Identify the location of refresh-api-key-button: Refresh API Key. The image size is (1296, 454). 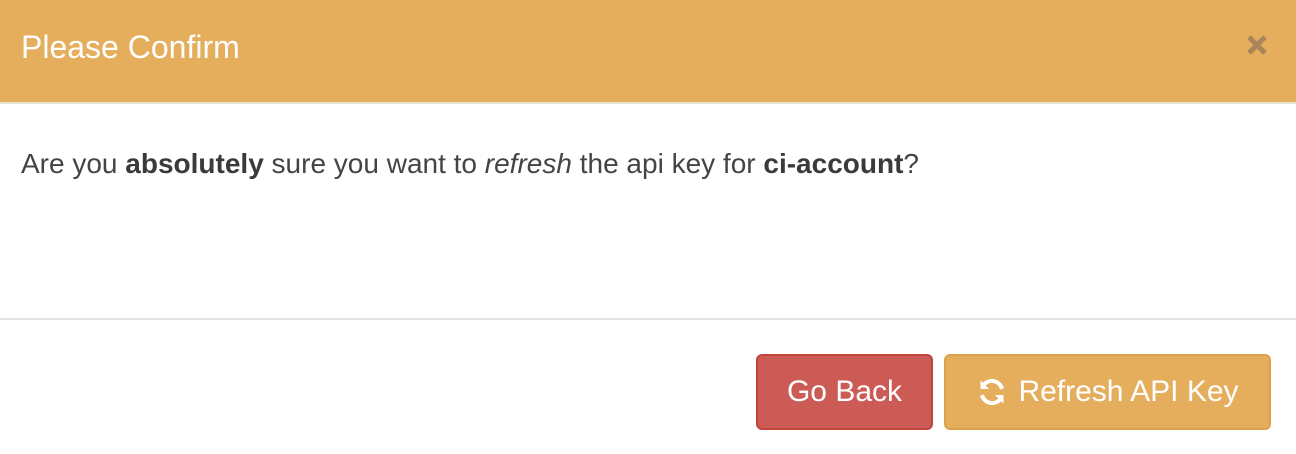
(1107, 392).